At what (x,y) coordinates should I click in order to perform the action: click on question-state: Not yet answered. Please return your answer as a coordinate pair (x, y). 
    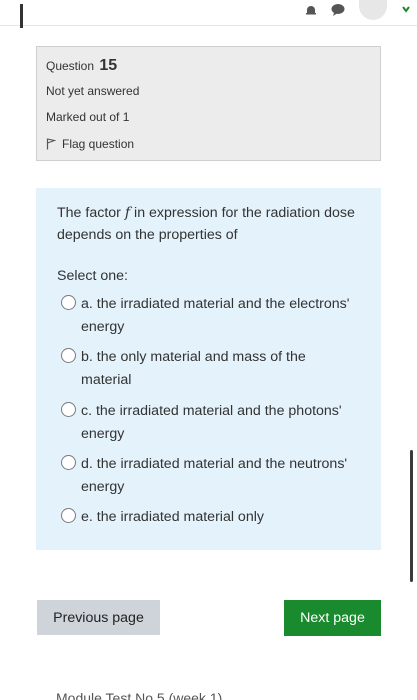
    Looking at the image, I should click on (93, 91).